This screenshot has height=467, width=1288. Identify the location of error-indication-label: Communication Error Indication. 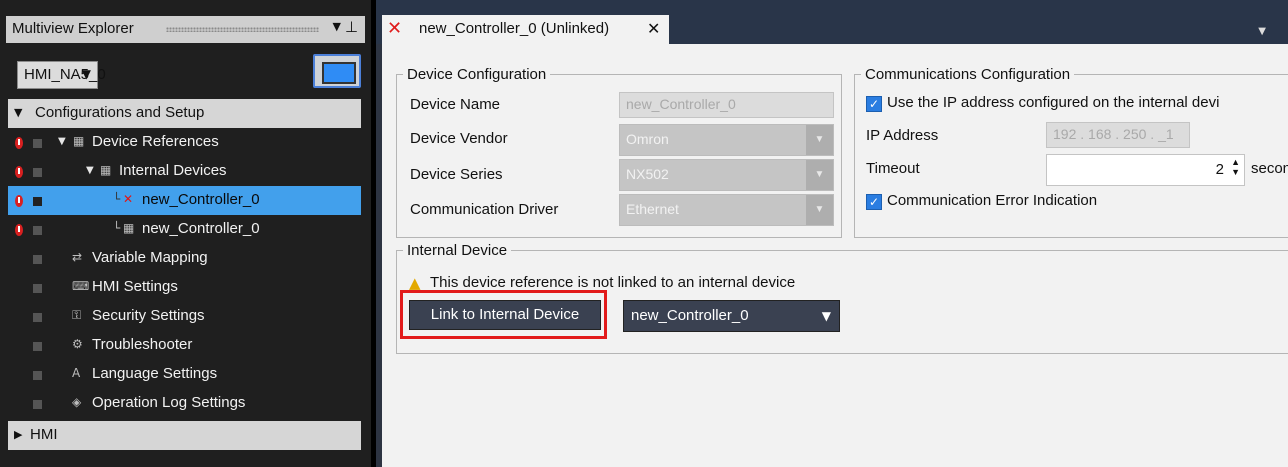
(992, 200).